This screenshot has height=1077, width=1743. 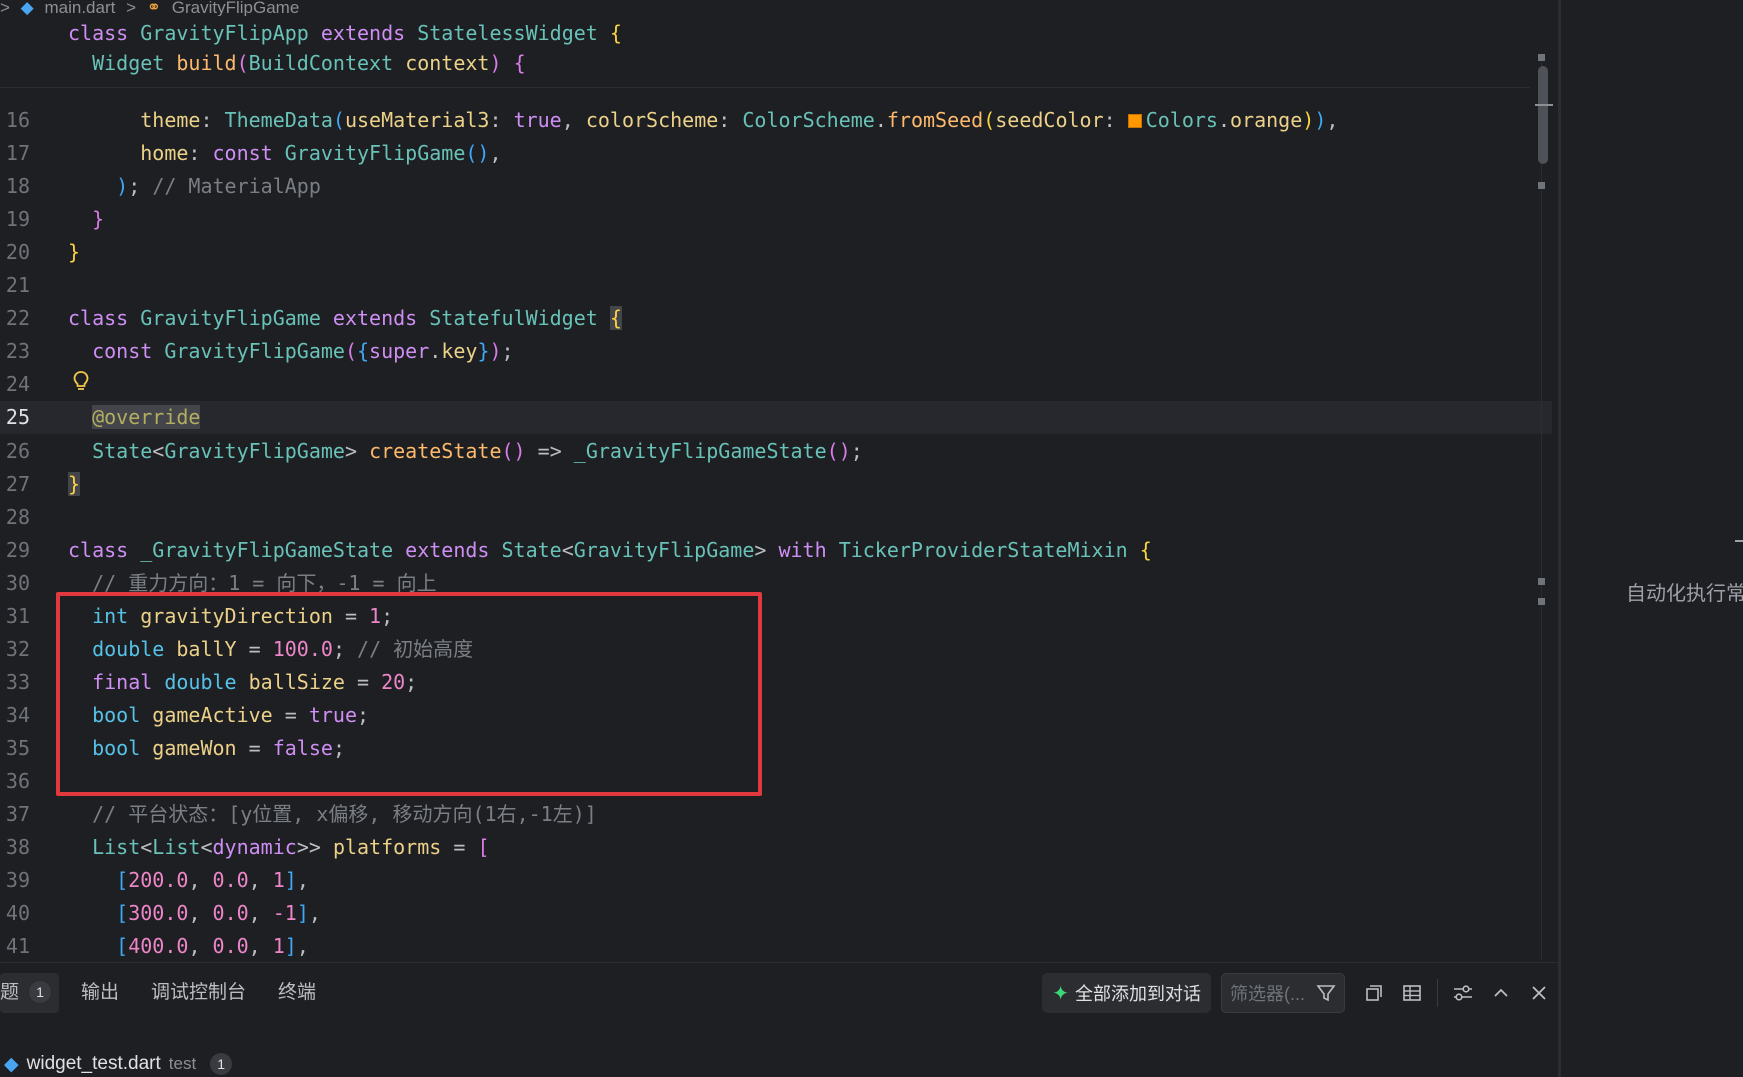 What do you see at coordinates (30, 993) in the screenshot?
I see `tab-problems: 题1` at bounding box center [30, 993].